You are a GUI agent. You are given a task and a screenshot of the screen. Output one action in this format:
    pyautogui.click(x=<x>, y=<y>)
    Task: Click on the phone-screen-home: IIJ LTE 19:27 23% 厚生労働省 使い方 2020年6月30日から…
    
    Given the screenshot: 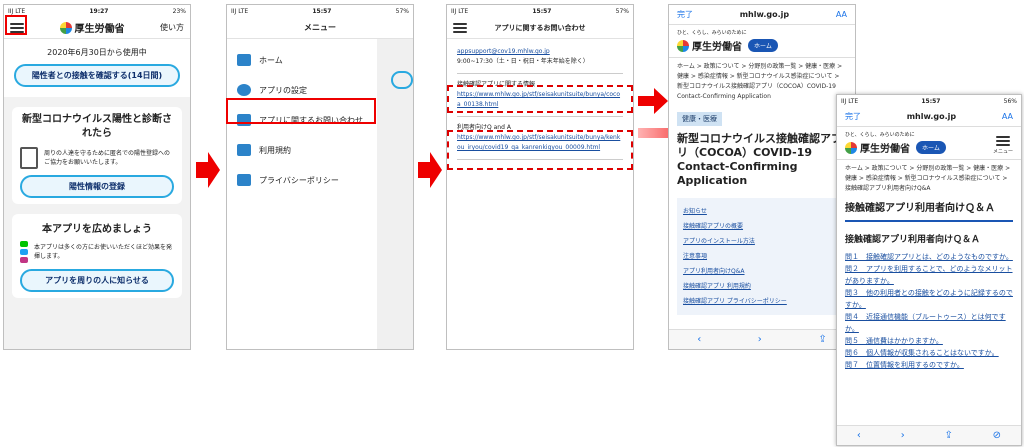 What is the action you would take?
    pyautogui.click(x=97, y=177)
    